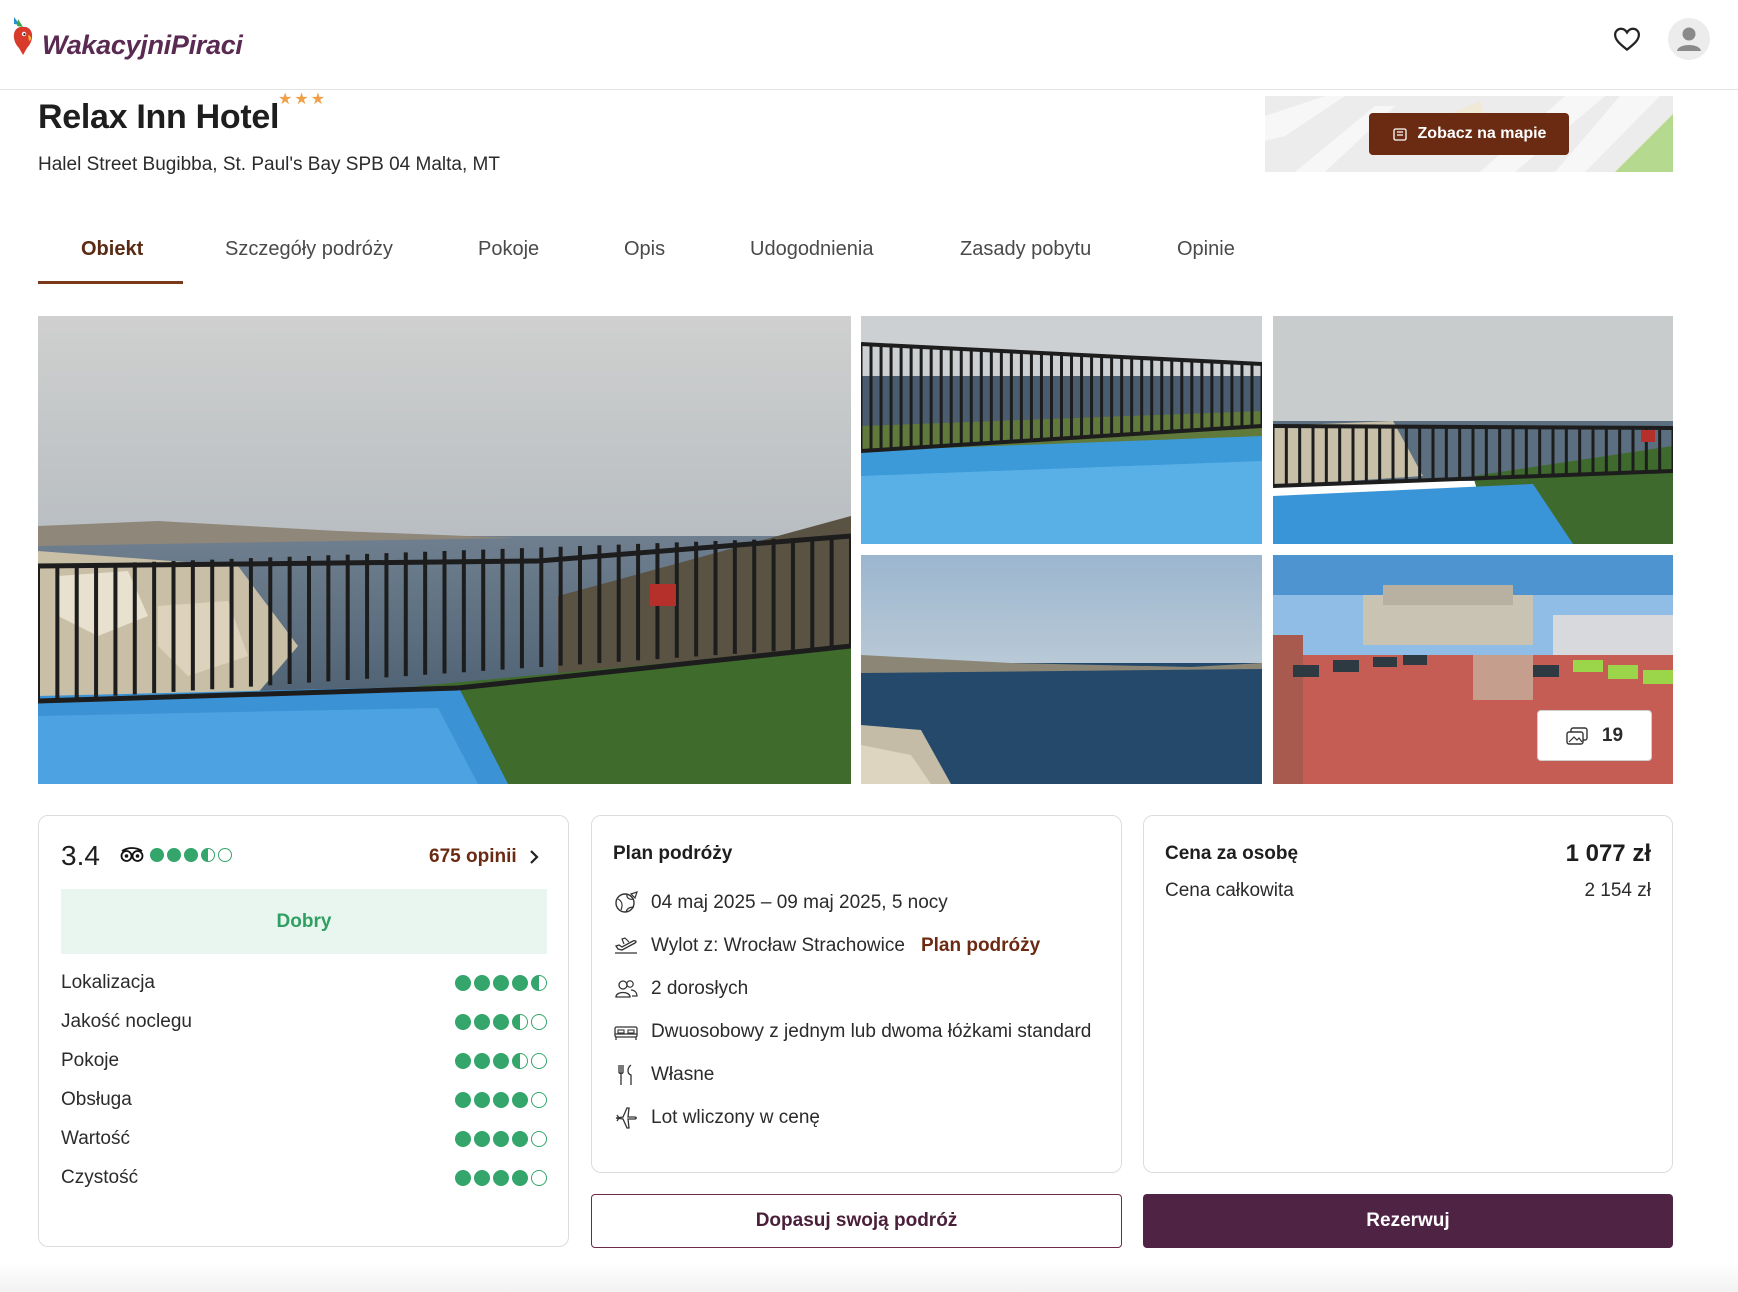  Describe the element at coordinates (980, 946) in the screenshot. I see `plan-link: Plan podróży` at that location.